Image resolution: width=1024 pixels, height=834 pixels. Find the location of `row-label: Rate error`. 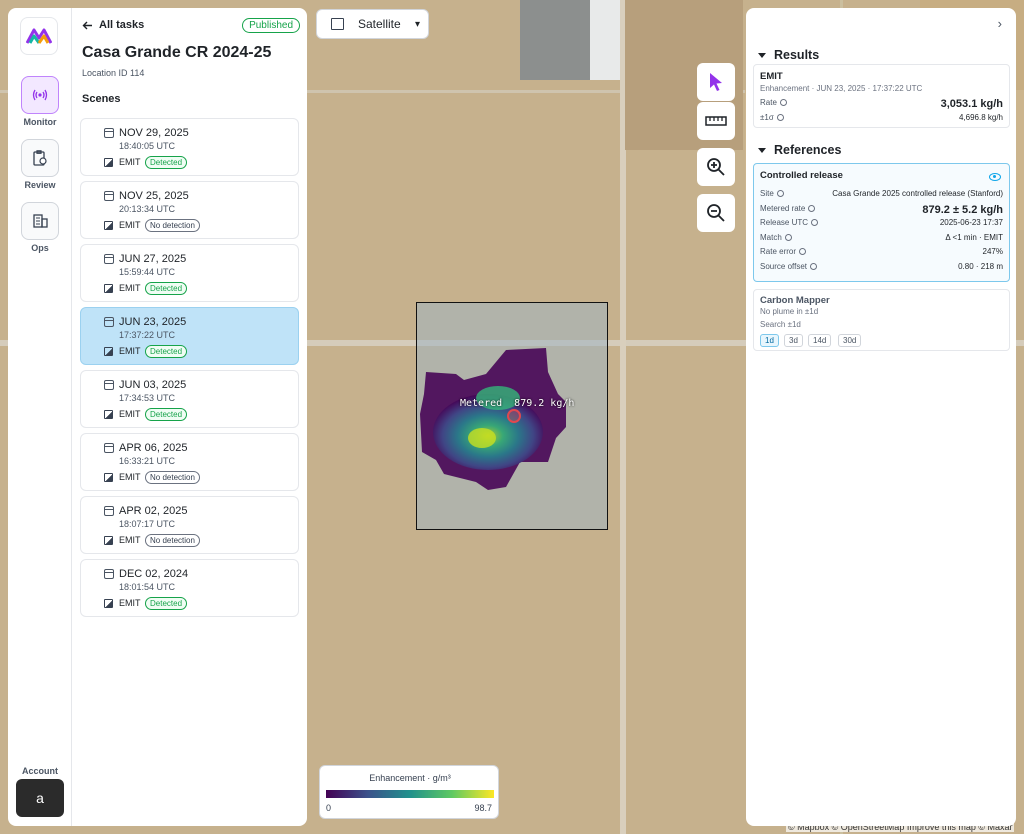

row-label: Rate error is located at coordinates (778, 251).